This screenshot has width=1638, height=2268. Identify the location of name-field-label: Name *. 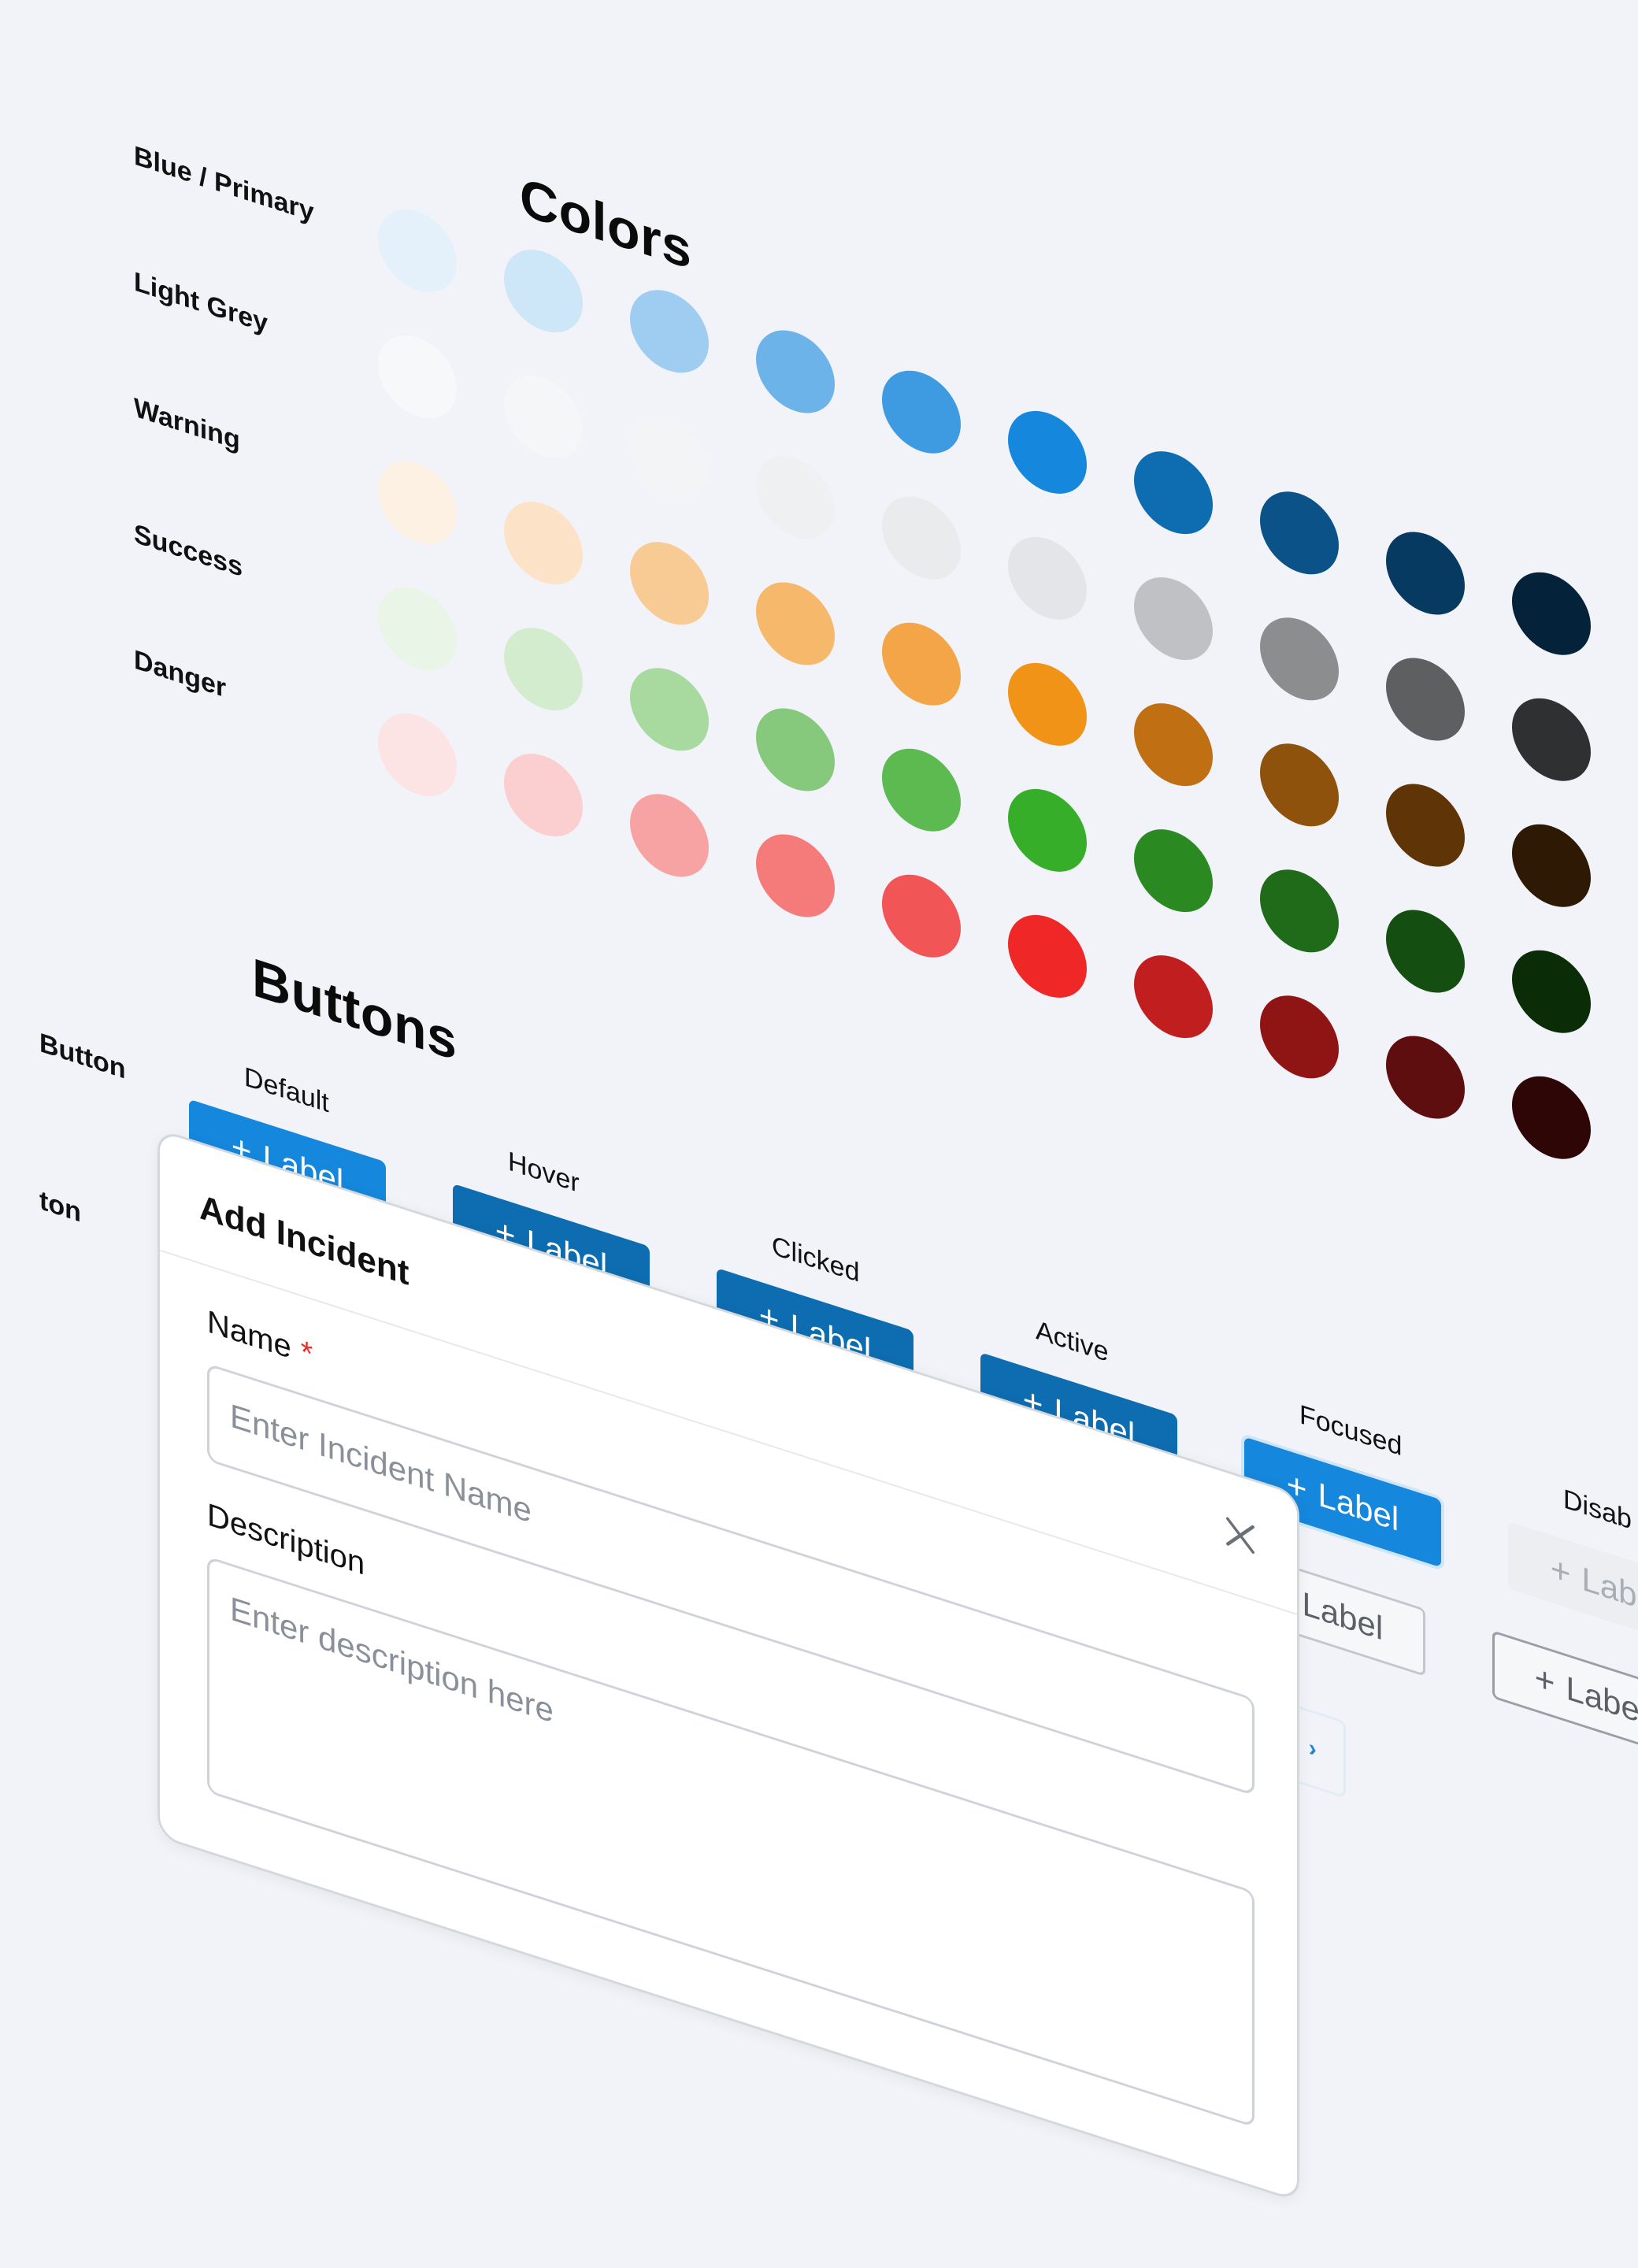
(260, 1338).